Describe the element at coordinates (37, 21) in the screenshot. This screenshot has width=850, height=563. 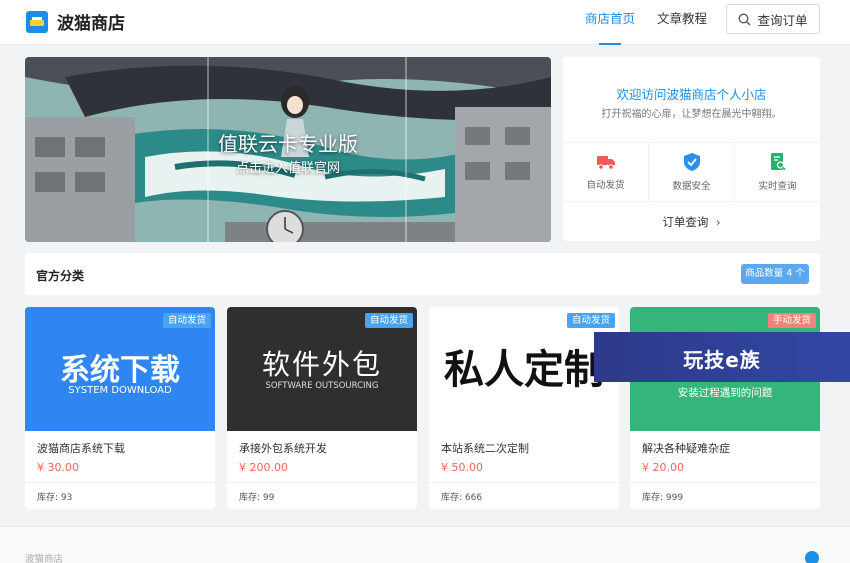
I see `store-logo-icon` at that location.